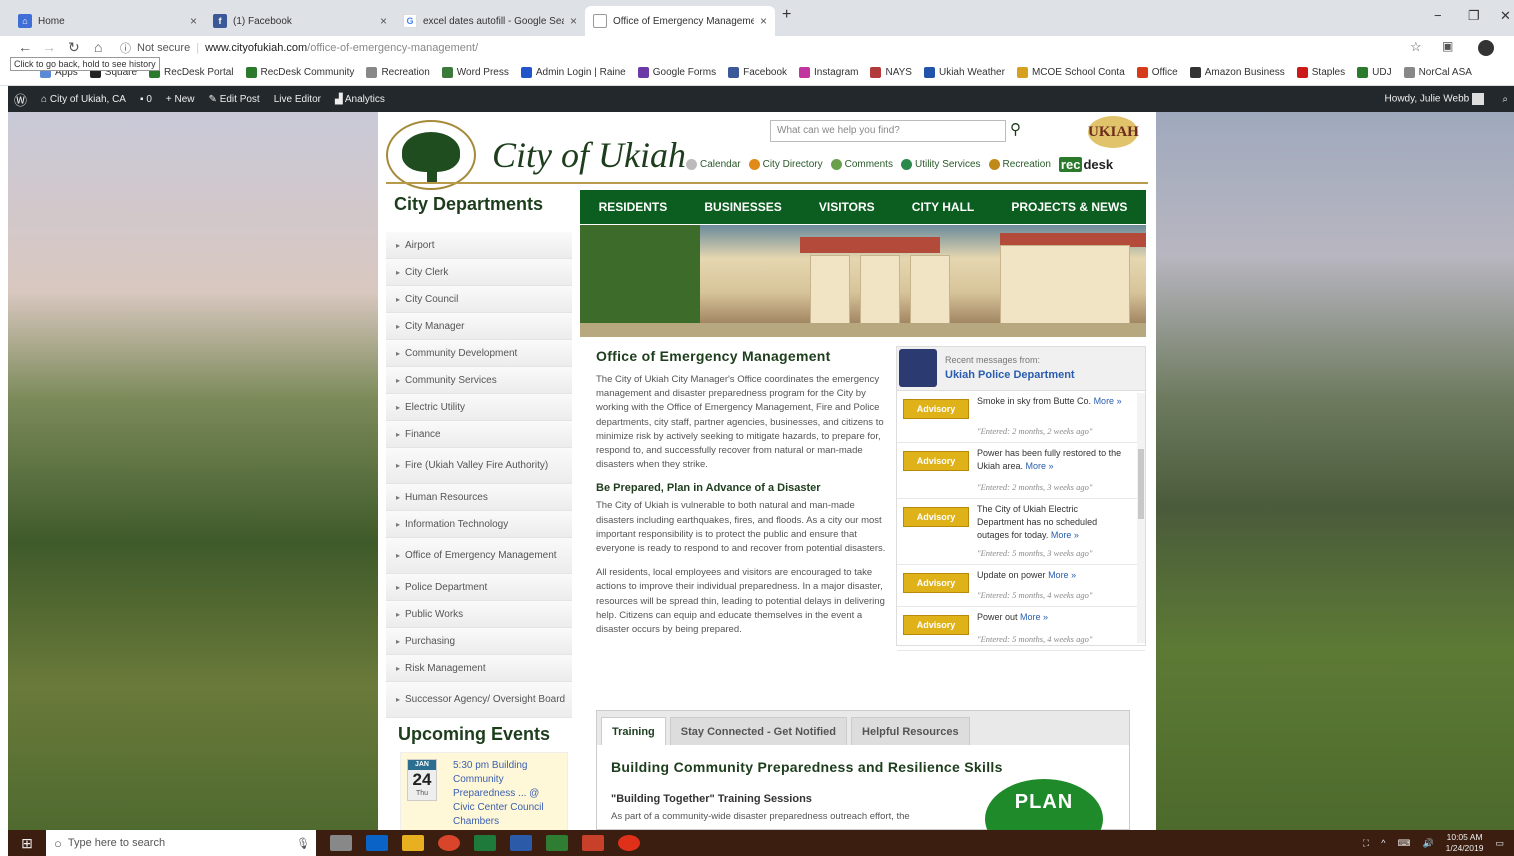  What do you see at coordinates (680, 21) in the screenshot?
I see `browser-tab-active: Office of Emergency Manageme ×` at bounding box center [680, 21].